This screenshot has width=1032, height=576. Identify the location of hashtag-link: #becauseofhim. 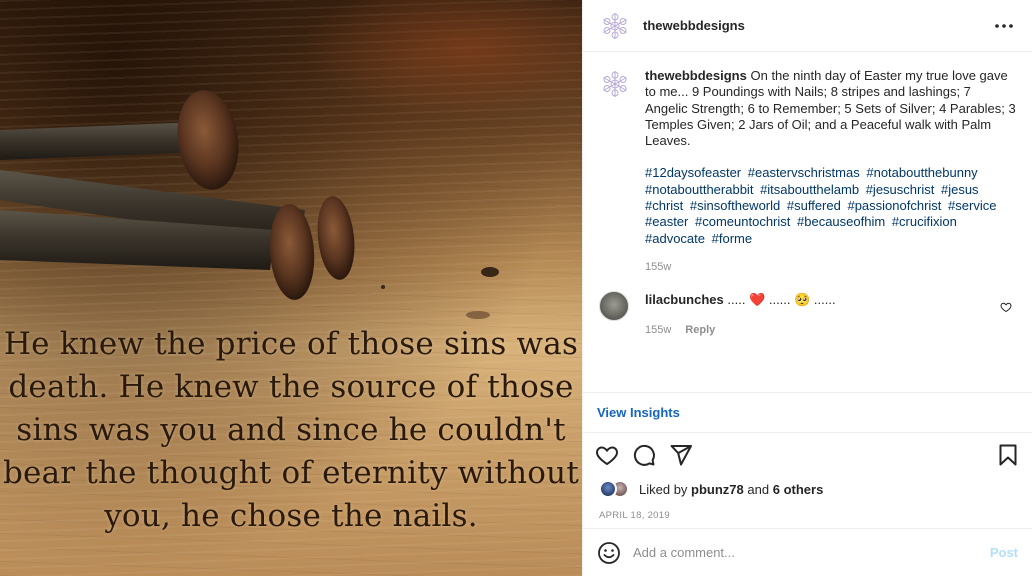
(841, 221).